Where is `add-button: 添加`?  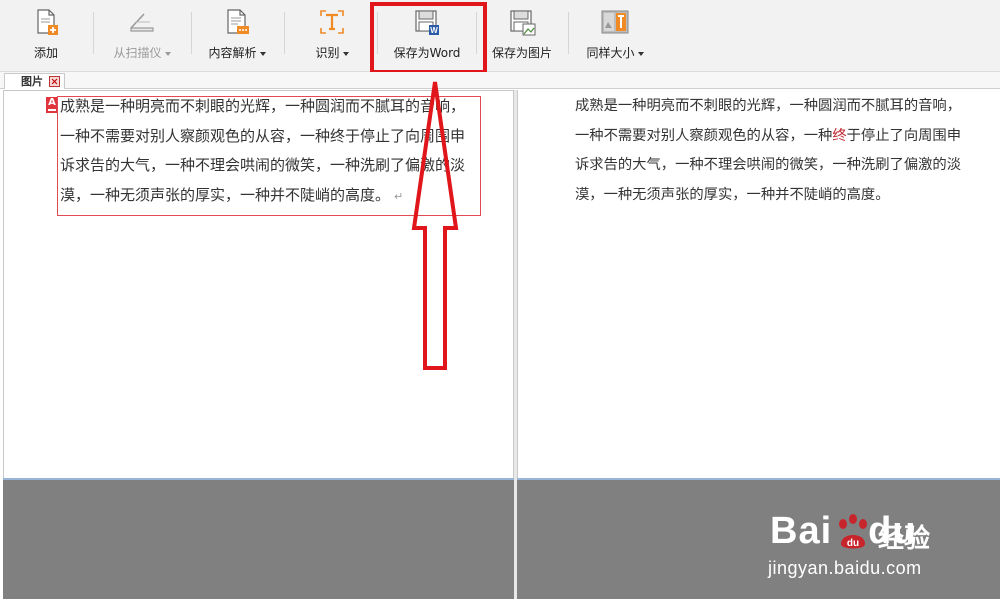 add-button: 添加 is located at coordinates (46, 35).